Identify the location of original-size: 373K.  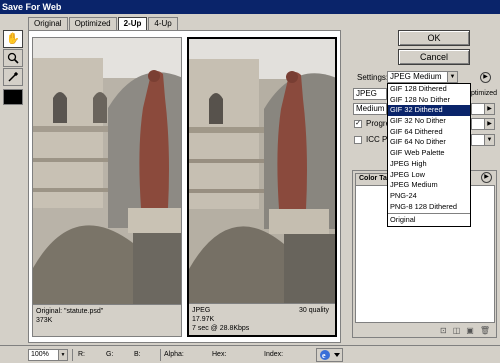
(44, 320).